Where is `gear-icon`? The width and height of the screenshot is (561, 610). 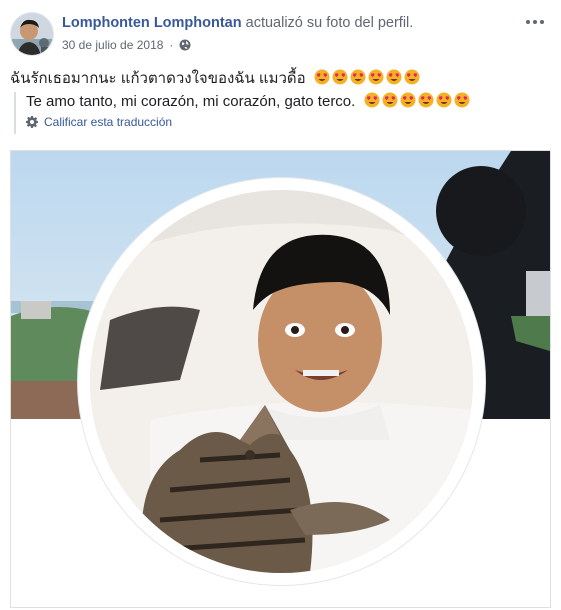
gear-icon is located at coordinates (32, 122).